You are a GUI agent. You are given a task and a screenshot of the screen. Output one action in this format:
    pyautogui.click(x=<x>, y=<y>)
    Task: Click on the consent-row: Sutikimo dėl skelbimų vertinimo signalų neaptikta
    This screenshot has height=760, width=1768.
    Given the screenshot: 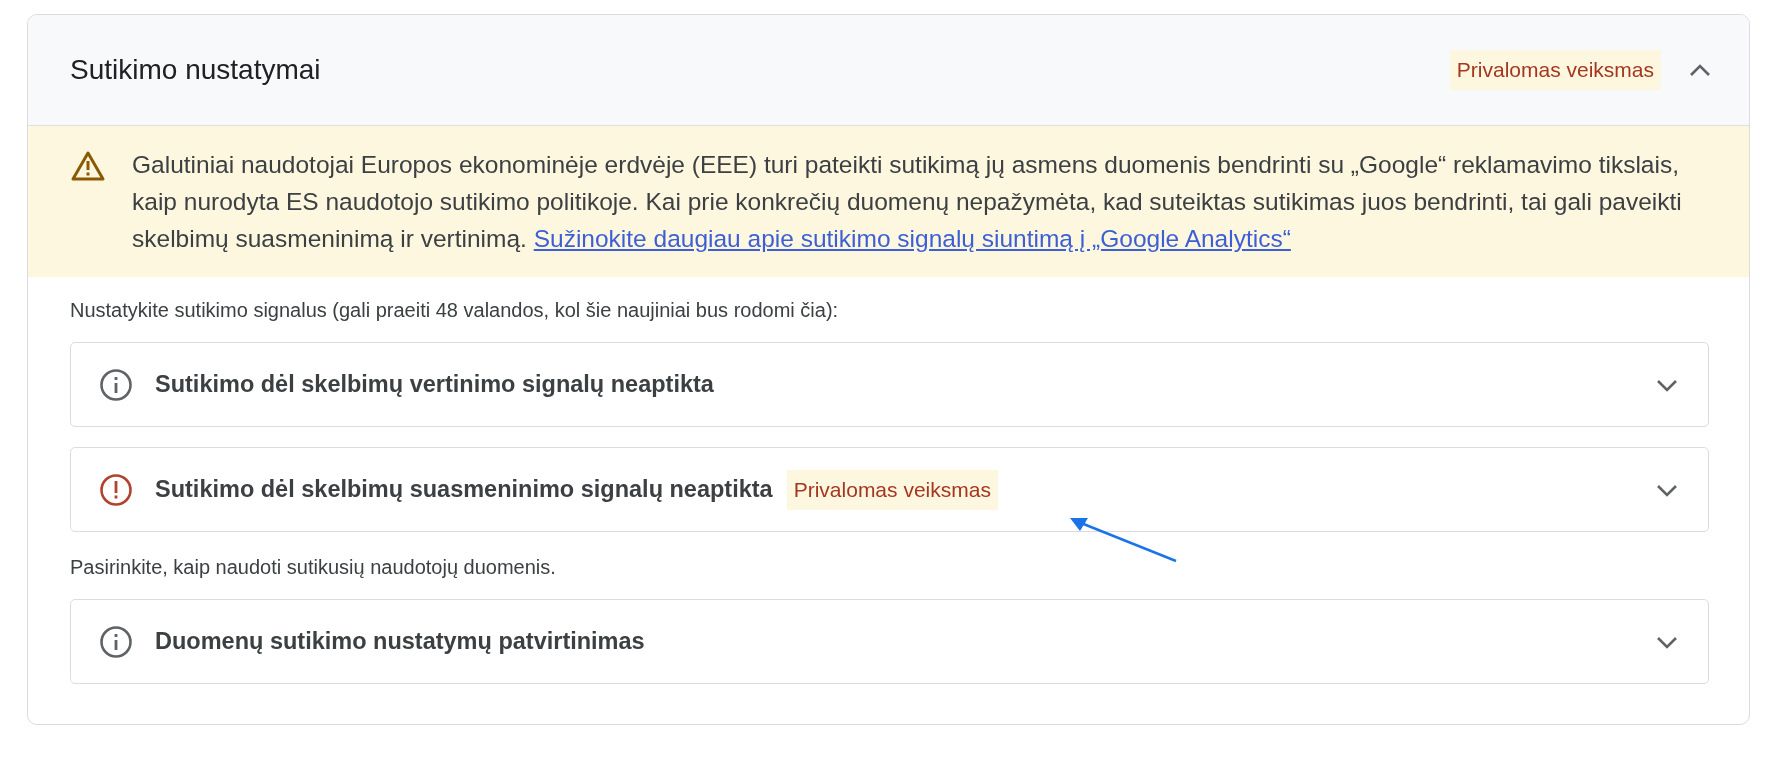 What is the action you would take?
    pyautogui.click(x=889, y=384)
    